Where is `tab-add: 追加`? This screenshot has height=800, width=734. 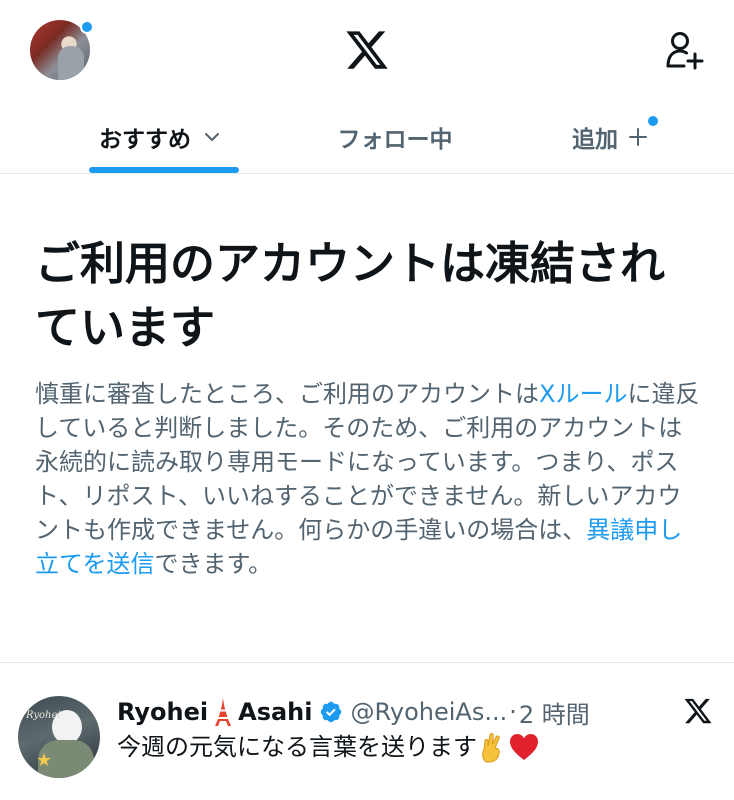 tab-add: 追加 is located at coordinates (610, 136).